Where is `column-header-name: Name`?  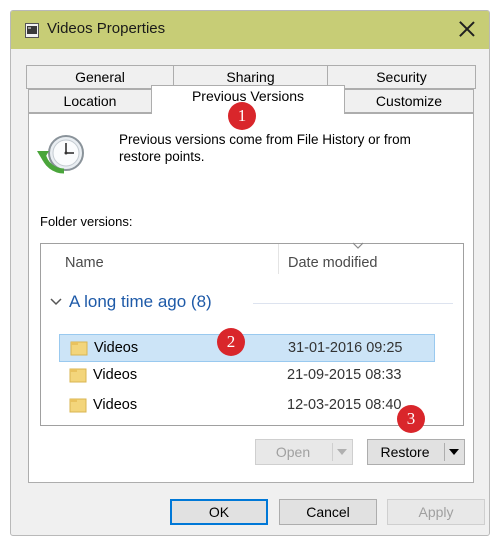 column-header-name: Name is located at coordinates (84, 263).